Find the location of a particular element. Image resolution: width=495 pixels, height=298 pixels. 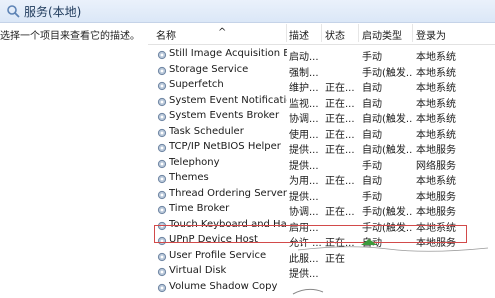

services-icon is located at coordinates (13, 11).